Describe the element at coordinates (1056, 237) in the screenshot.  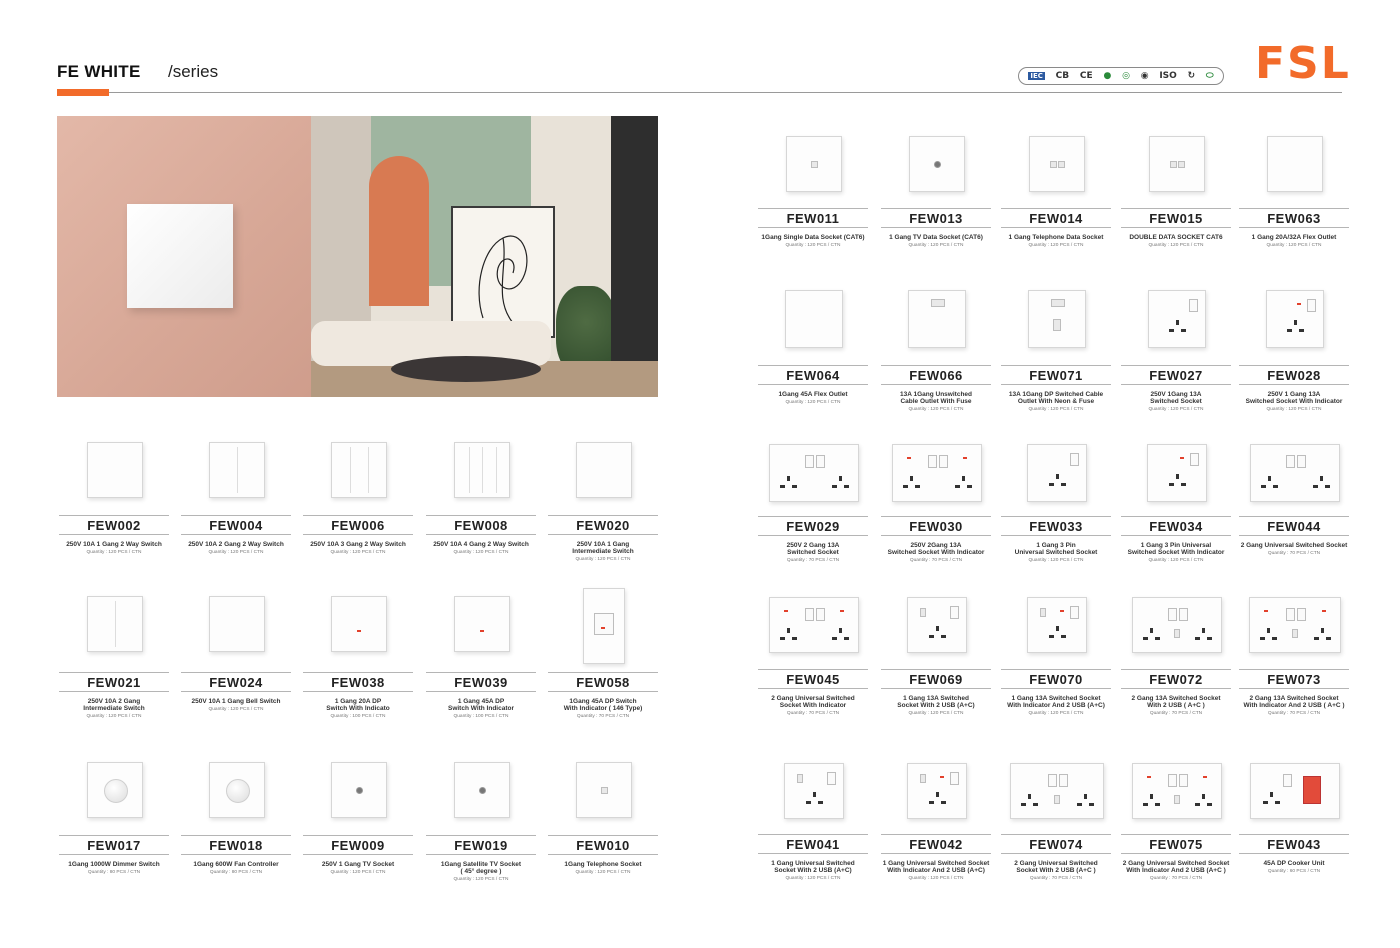
I see `product-description: 1 Gang Telephone Data Socket` at that location.